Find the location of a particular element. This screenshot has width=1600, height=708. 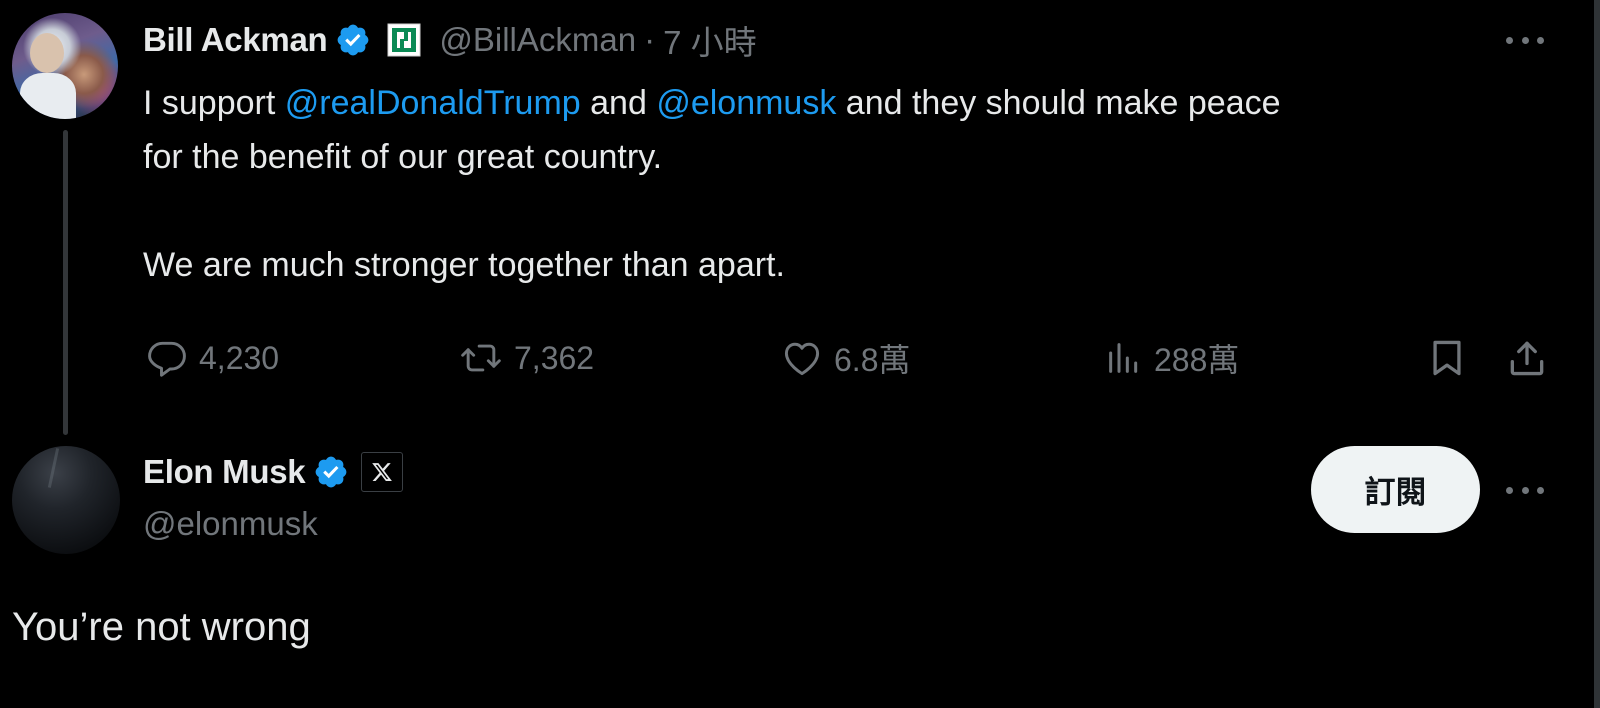

subscribe-button: 訂閱 is located at coordinates (1395, 489).